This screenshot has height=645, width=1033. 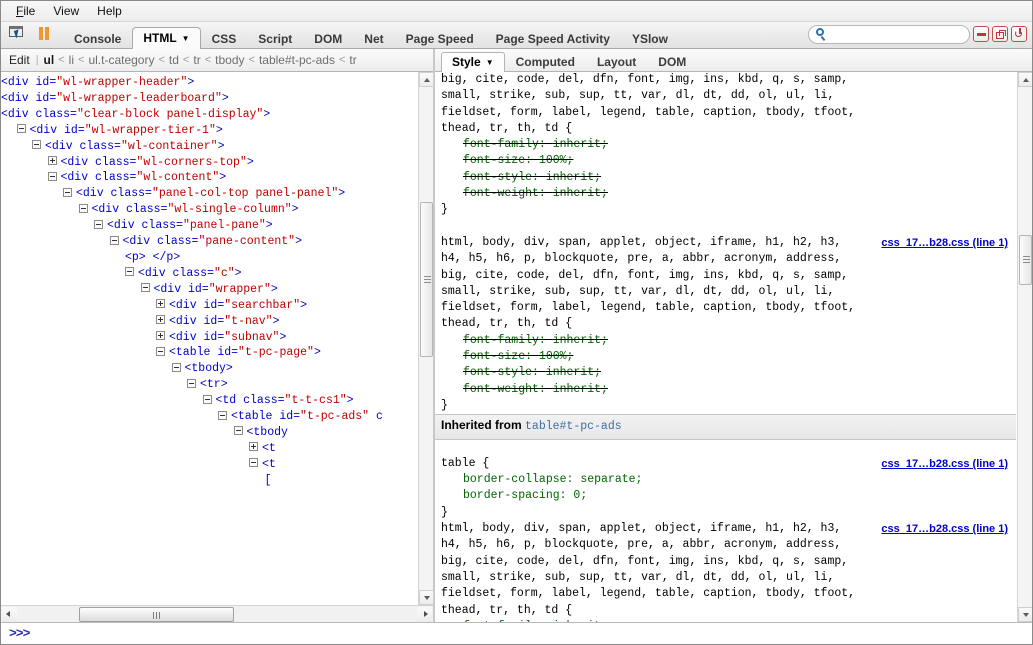 What do you see at coordinates (209, 306) in the screenshot?
I see `html-tree-node: <div id="searchbar">` at bounding box center [209, 306].